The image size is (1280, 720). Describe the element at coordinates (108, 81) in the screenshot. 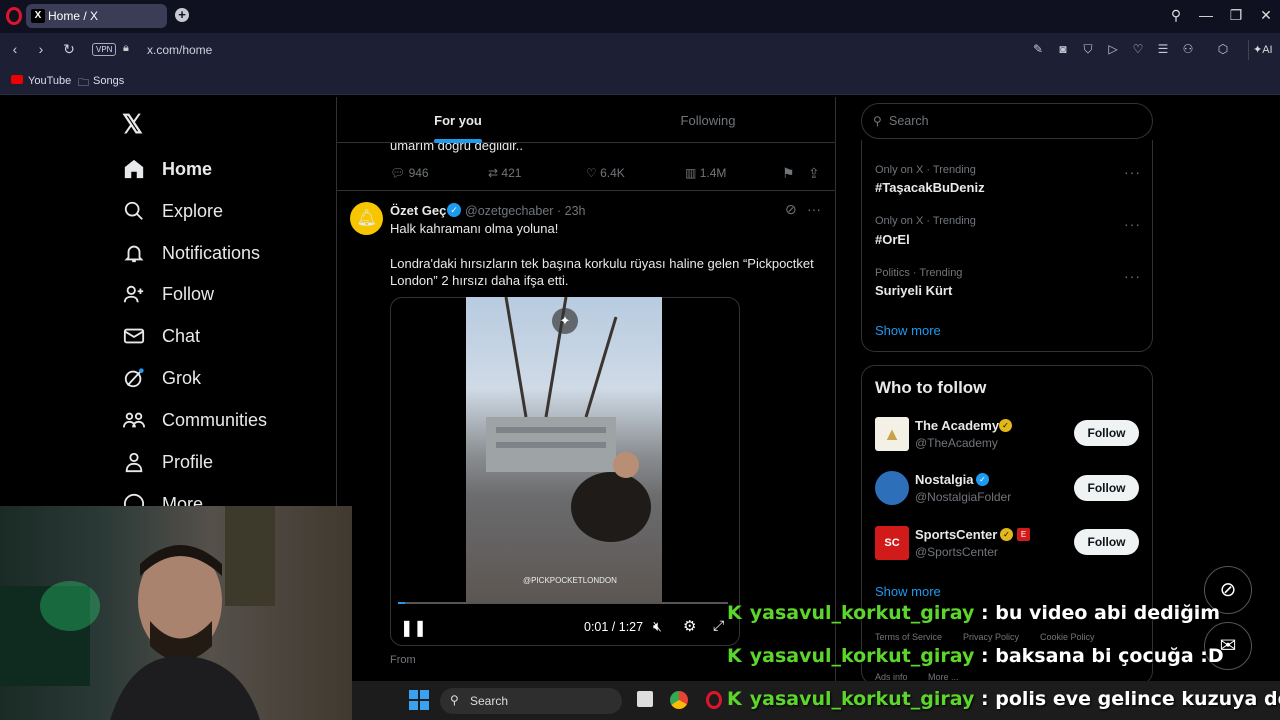

I see `bookmark-songs: Songs` at that location.